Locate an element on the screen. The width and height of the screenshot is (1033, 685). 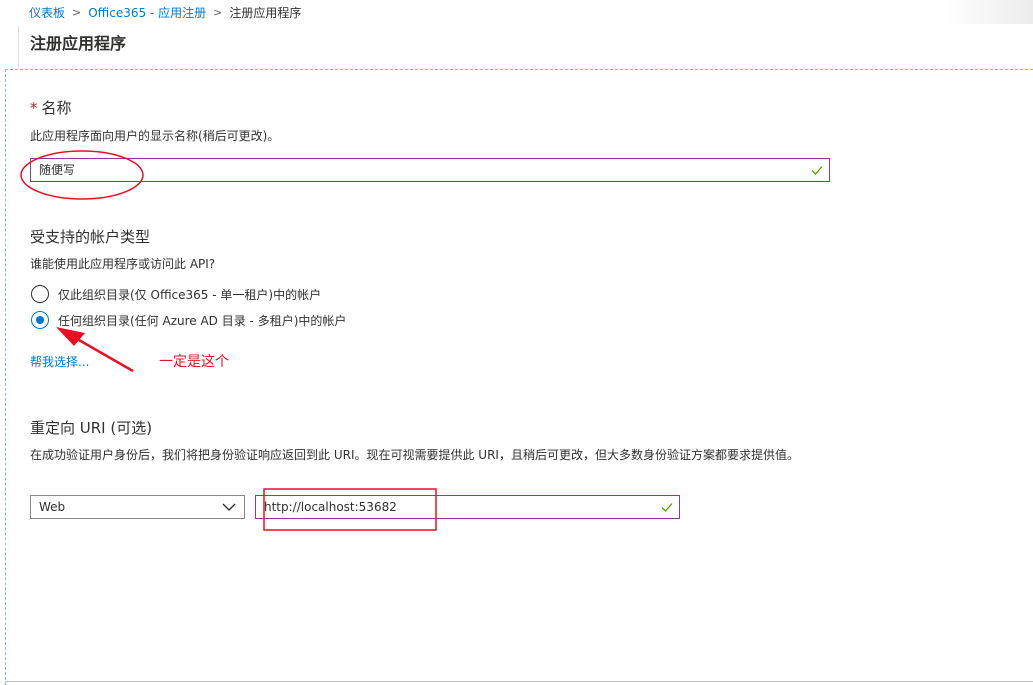
radio-button is located at coordinates (40, 294).